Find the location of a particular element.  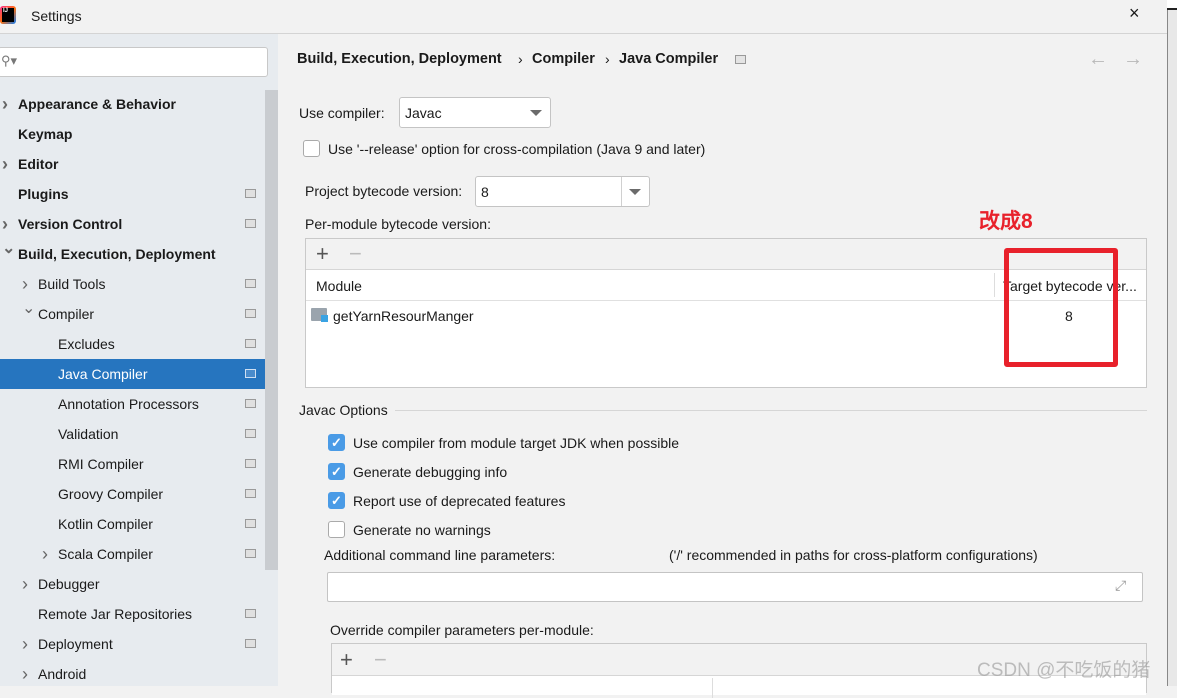

sidebar-item: › Android is located at coordinates (132, 674).